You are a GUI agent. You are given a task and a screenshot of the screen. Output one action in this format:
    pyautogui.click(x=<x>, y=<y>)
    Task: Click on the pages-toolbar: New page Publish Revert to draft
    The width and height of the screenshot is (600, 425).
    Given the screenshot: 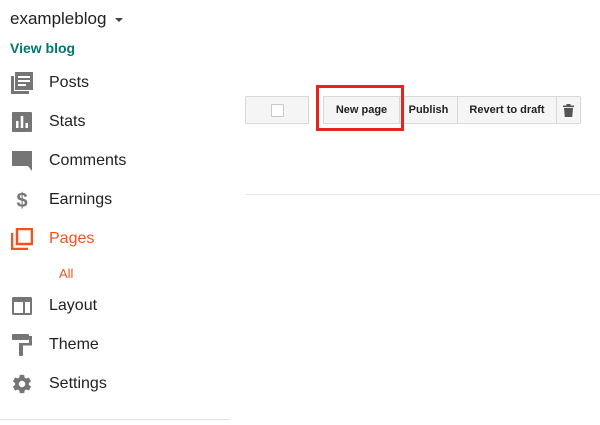 What is the action you would take?
    pyautogui.click(x=413, y=110)
    